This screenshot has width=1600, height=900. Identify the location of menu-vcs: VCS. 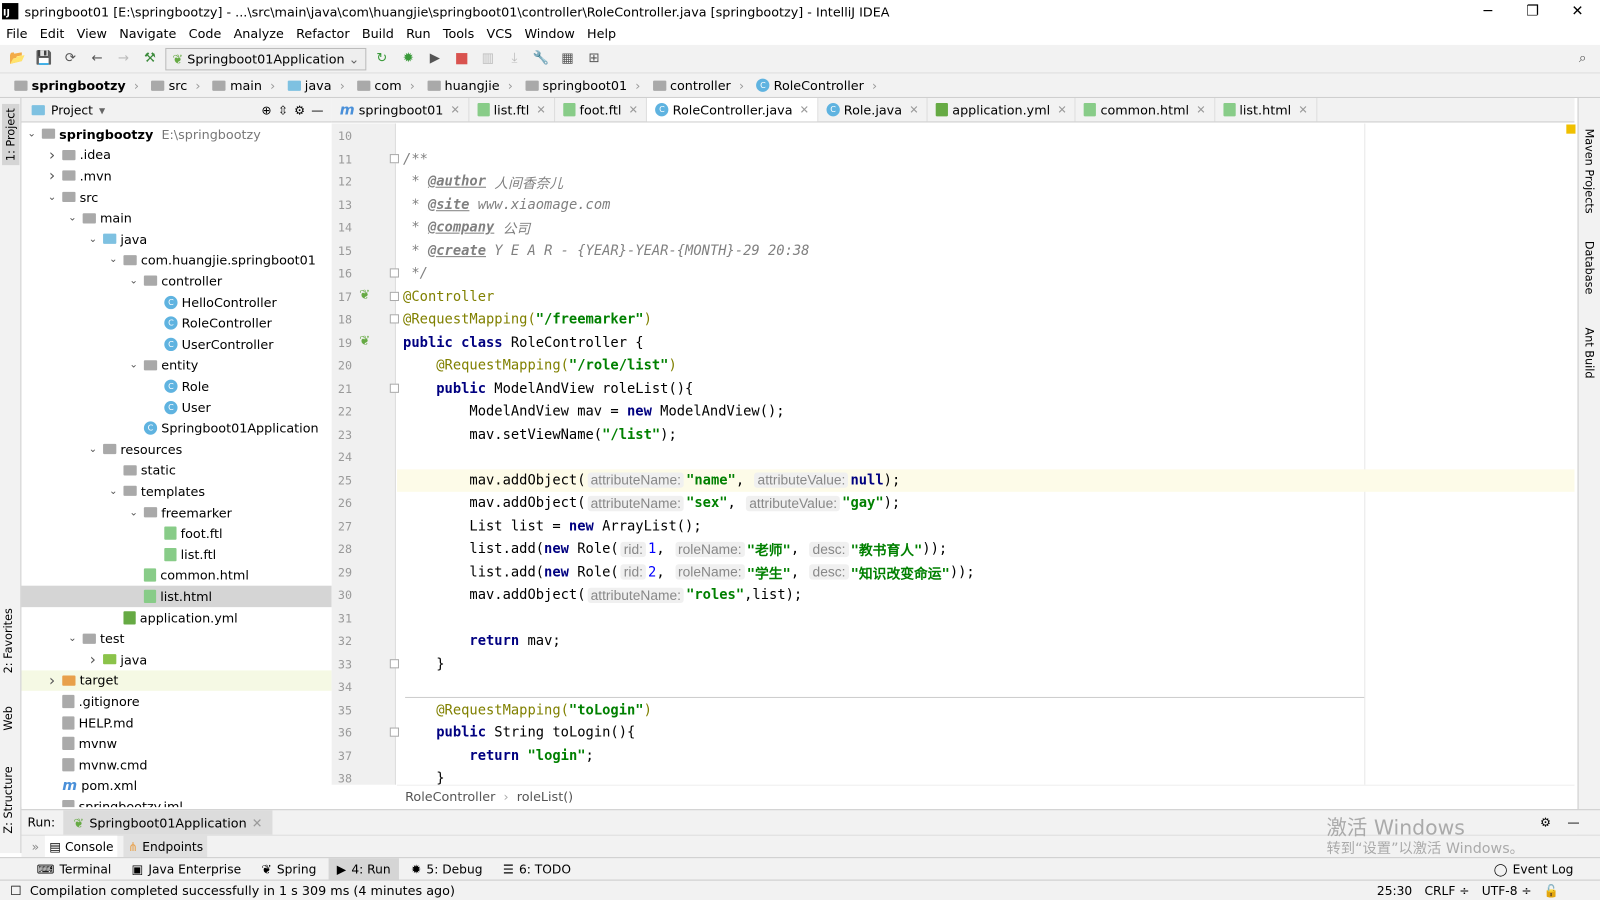
(499, 33).